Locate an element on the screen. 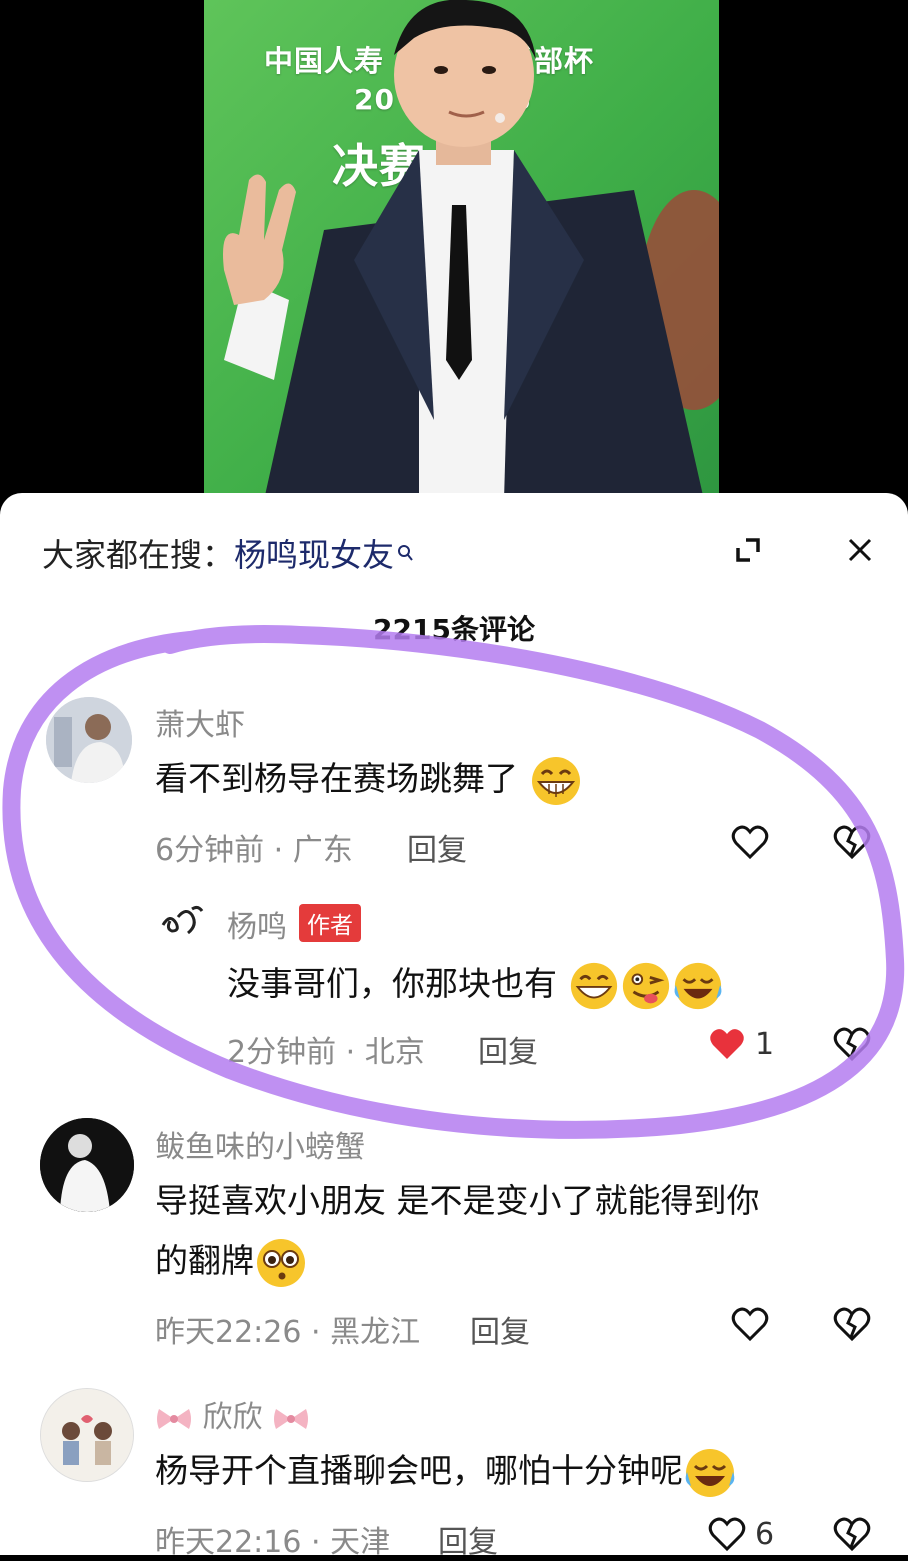  expand-icon is located at coordinates (748, 550).